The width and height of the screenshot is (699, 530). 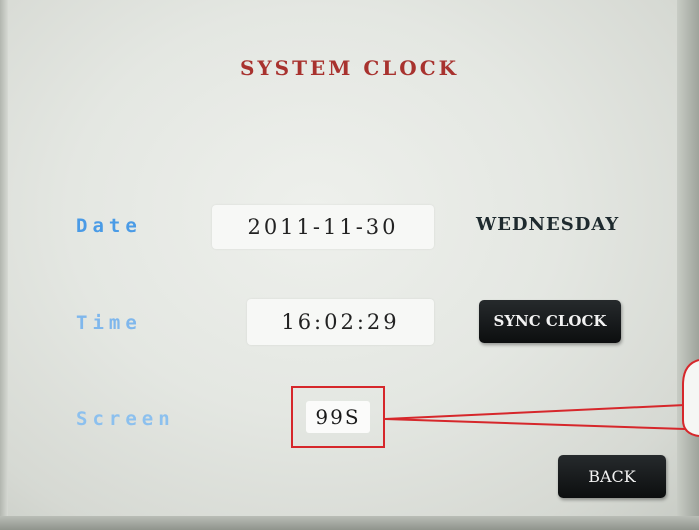 What do you see at coordinates (541, 398) in the screenshot?
I see `callout-pointer` at bounding box center [541, 398].